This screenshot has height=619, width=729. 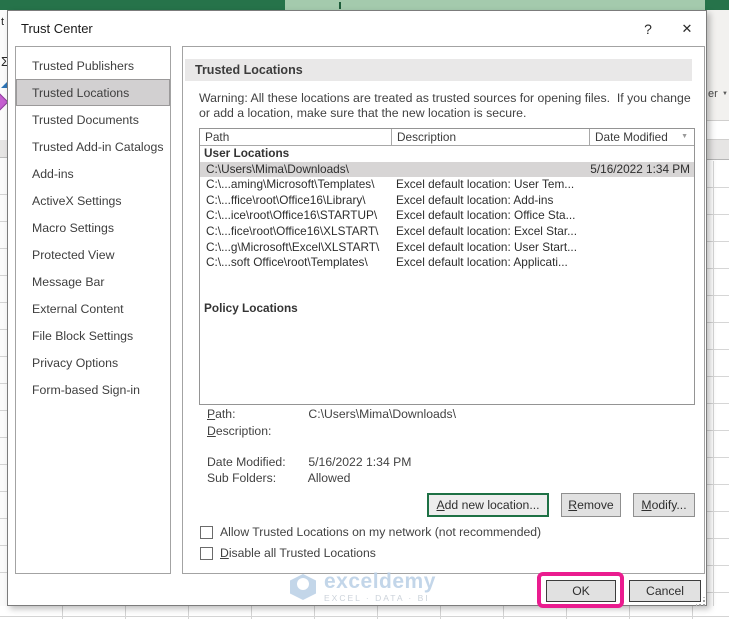 I want to click on disable-trusted-locations-checkbox: Disable all Trusted Locations, so click(x=288, y=553).